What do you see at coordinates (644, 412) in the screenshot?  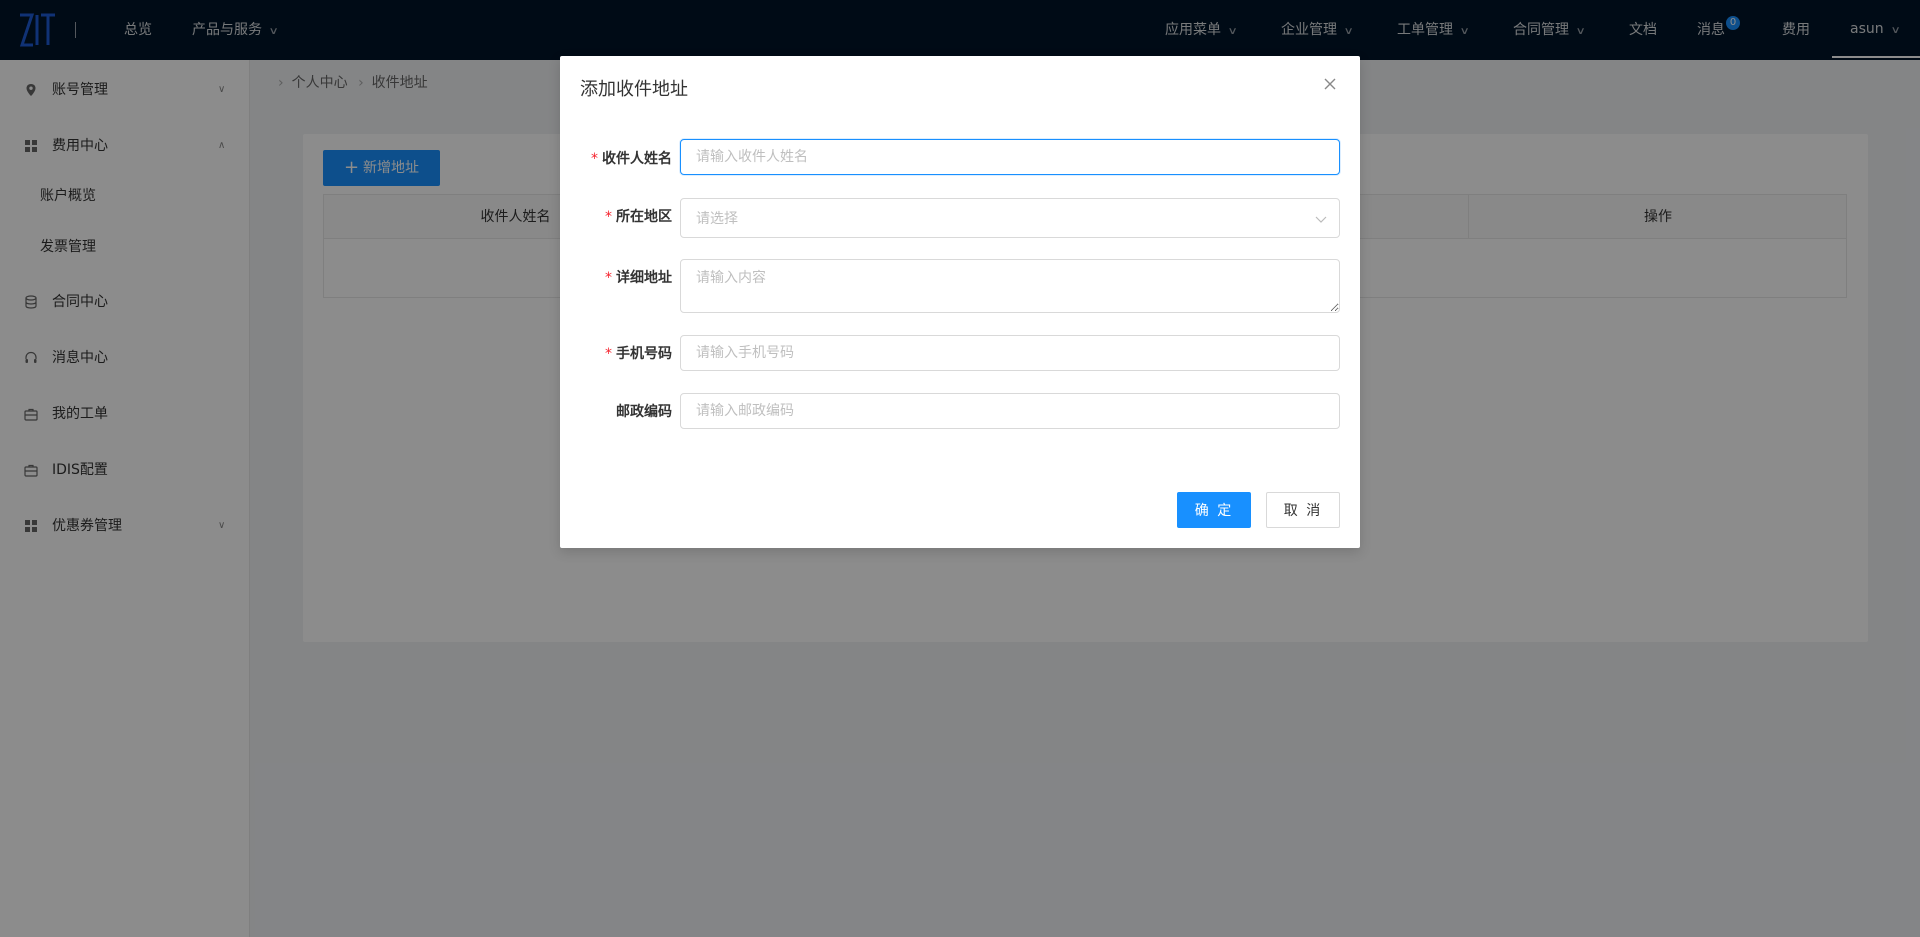 I see `zip-field-label: 邮政编码` at bounding box center [644, 412].